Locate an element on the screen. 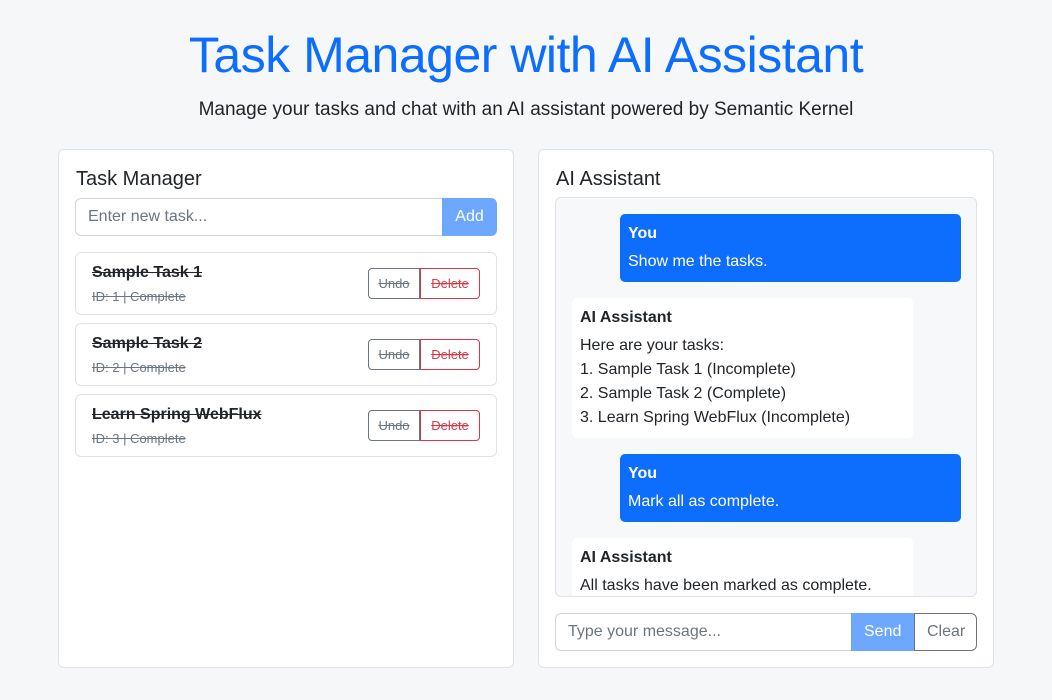 The height and width of the screenshot is (700, 1052). chat-message-user: You Show me the tasks. is located at coordinates (790, 248).